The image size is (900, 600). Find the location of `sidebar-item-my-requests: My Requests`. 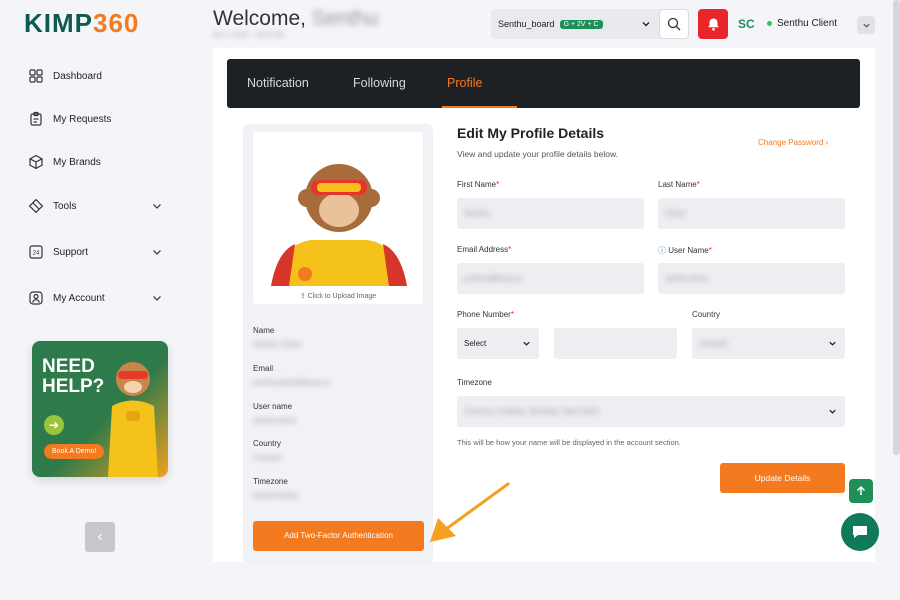

sidebar-item-my-requests: My Requests is located at coordinates (103, 119).